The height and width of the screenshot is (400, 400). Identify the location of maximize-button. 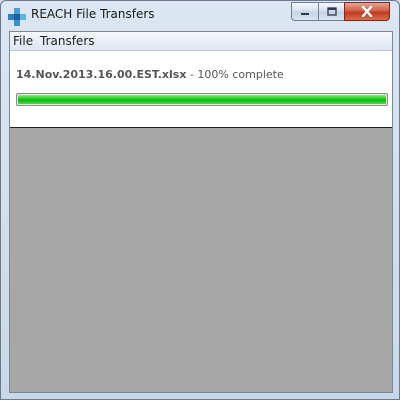
(331, 11).